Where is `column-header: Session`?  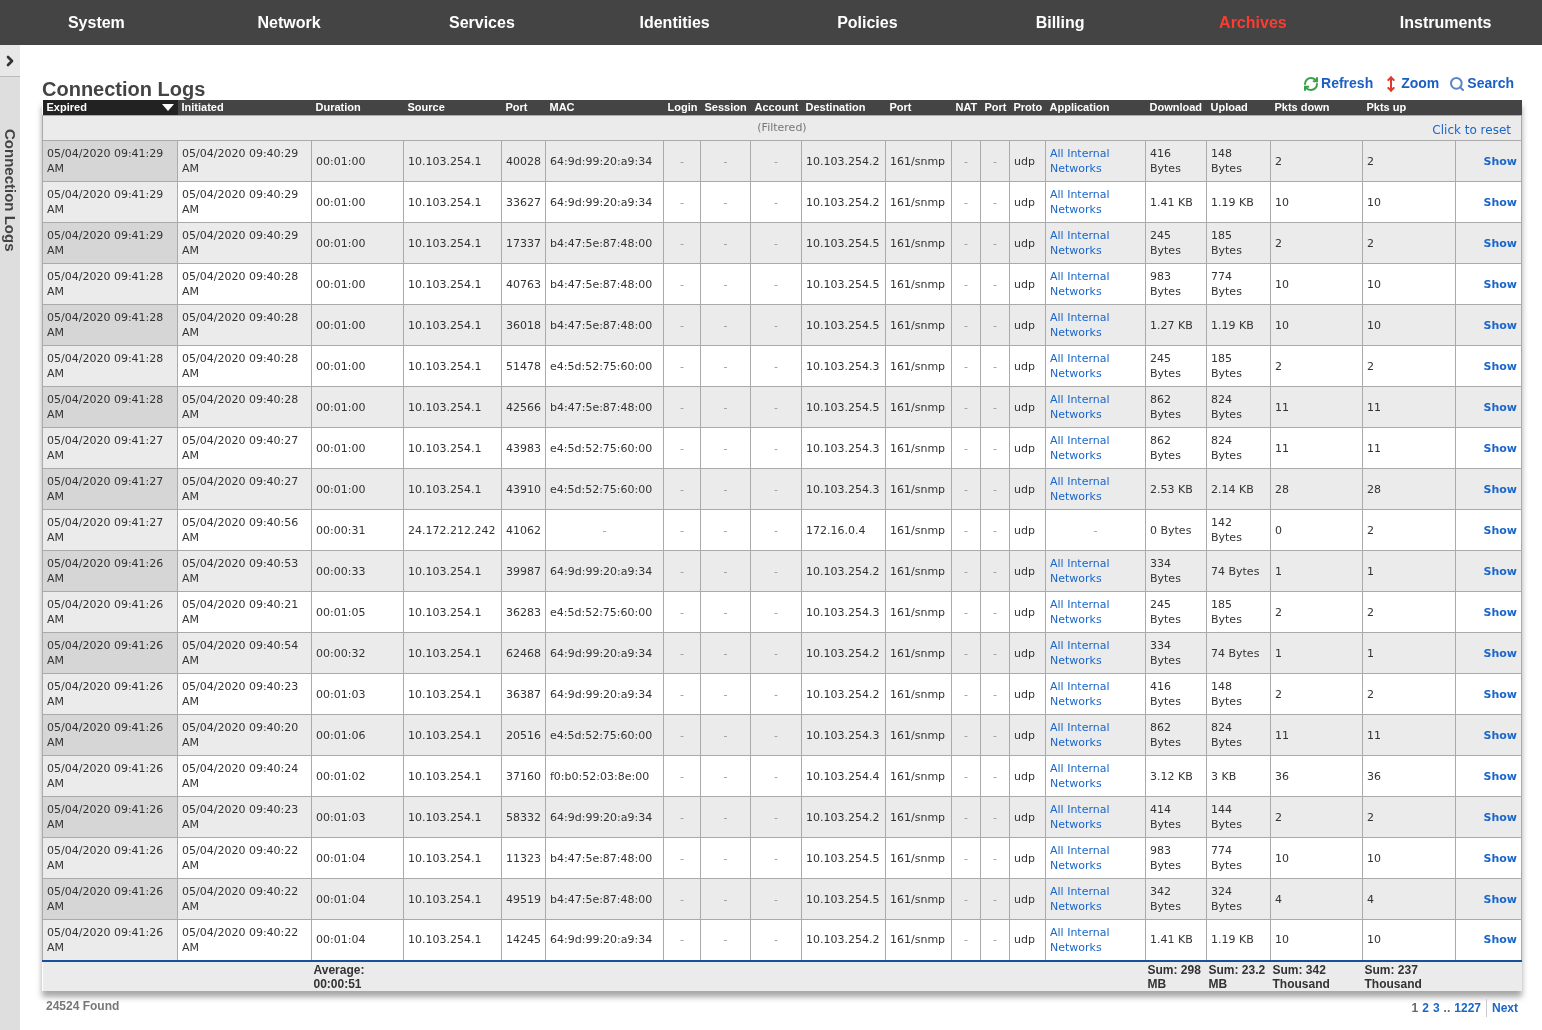 column-header: Session is located at coordinates (725, 108).